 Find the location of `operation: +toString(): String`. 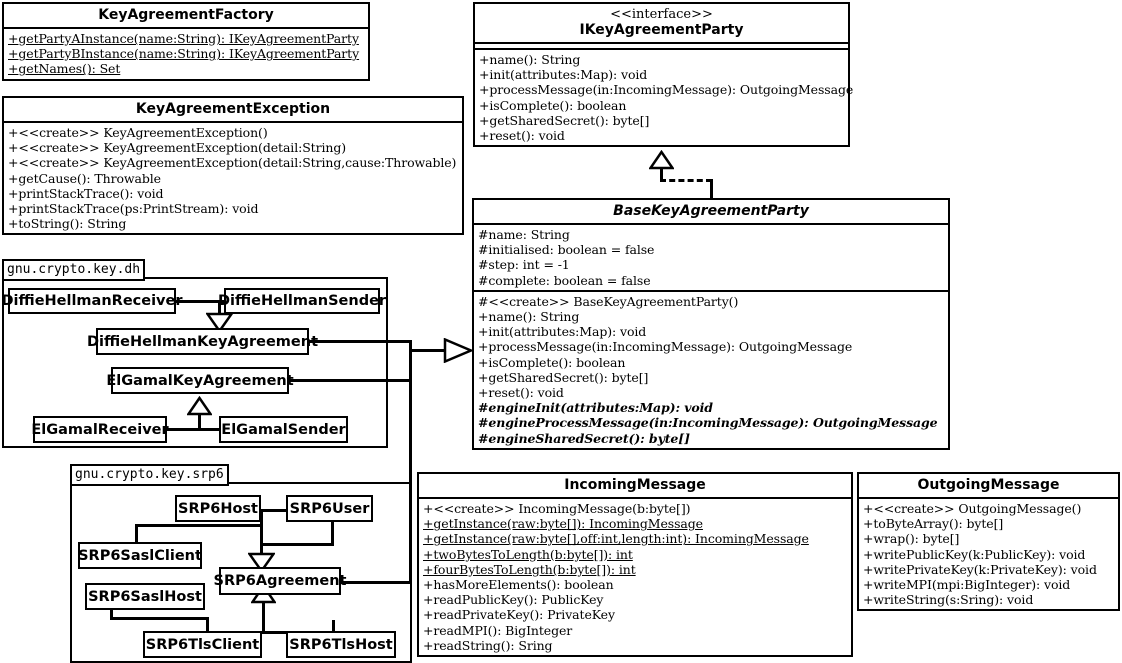

operation: +toString(): String is located at coordinates (67, 224).